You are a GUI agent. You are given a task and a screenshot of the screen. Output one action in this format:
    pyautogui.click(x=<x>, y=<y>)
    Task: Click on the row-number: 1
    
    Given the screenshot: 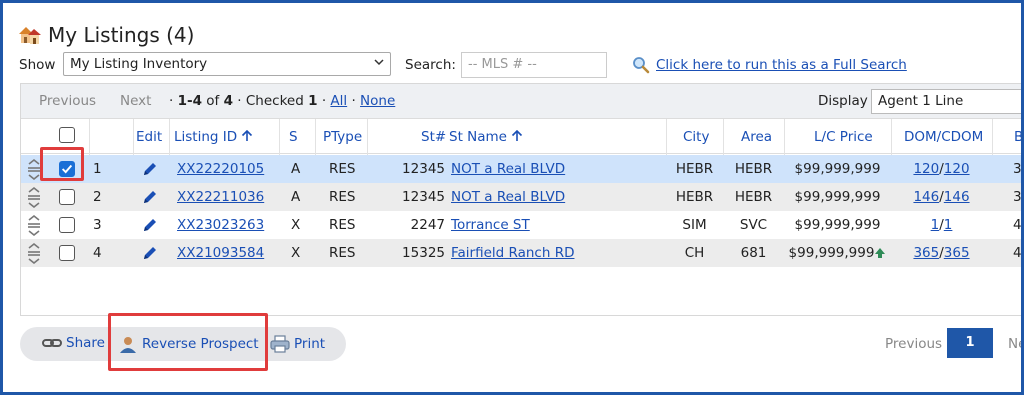 What is the action you would take?
    pyautogui.click(x=97, y=169)
    